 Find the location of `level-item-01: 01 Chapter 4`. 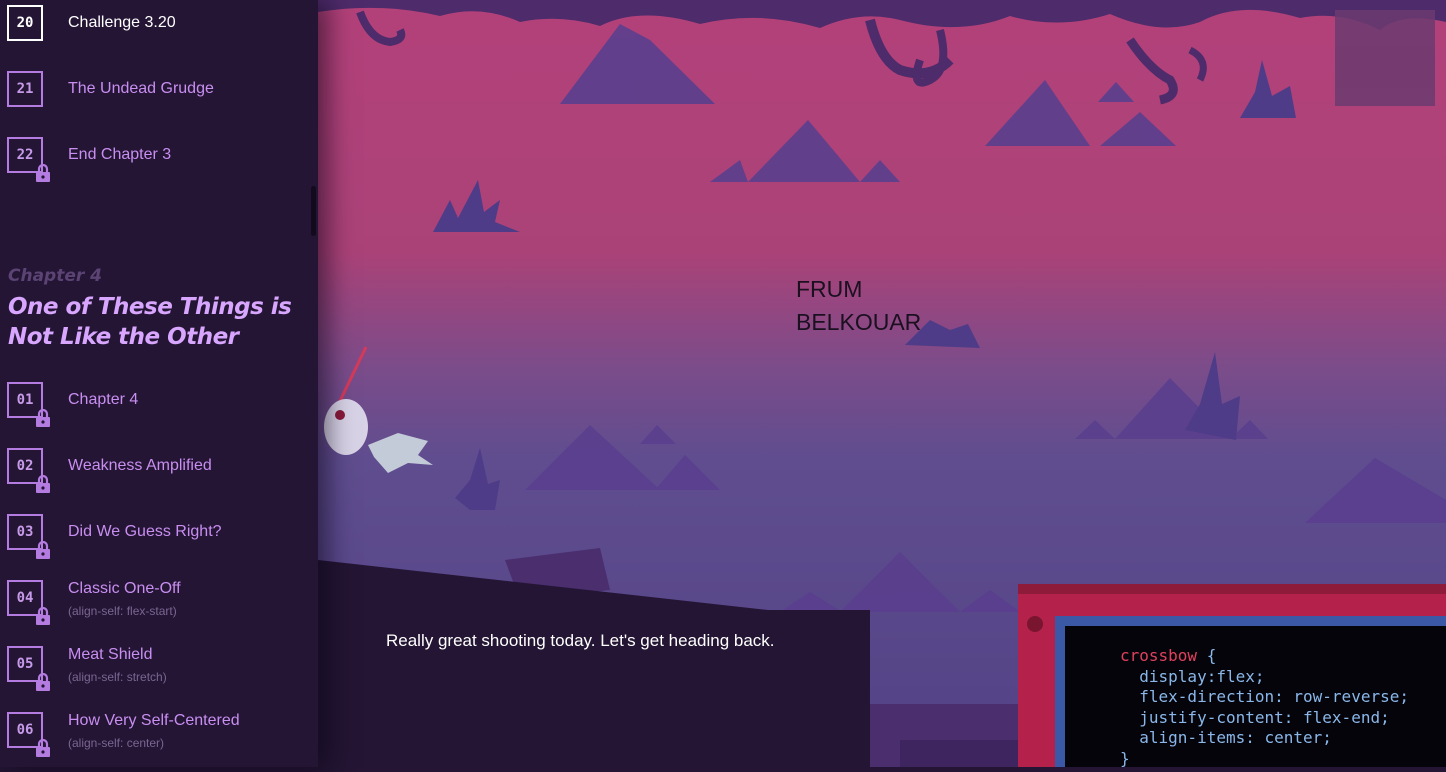

level-item-01: 01 Chapter 4 is located at coordinates (157, 406).